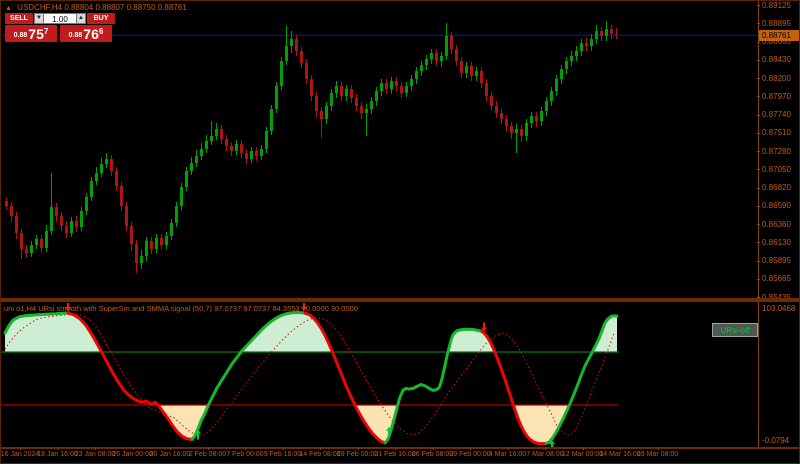 Image resolution: width=800 pixels, height=464 pixels. Describe the element at coordinates (776, 242) in the screenshot. I see `price-axis-label: 0.86130` at that location.